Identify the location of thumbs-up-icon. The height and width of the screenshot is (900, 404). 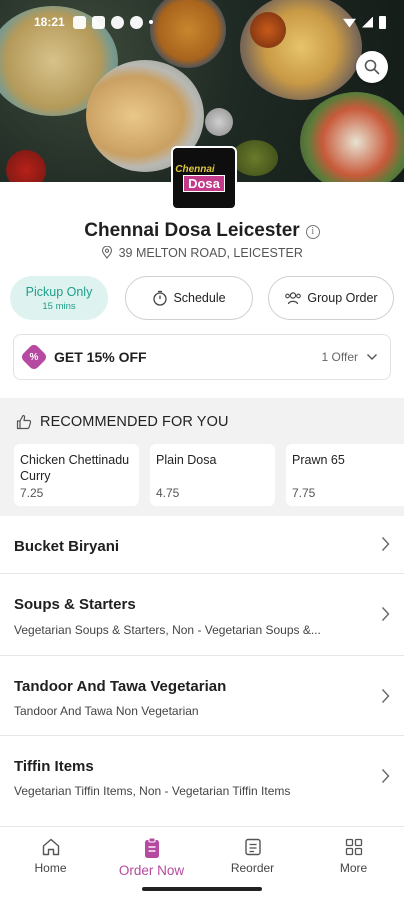
(24, 422).